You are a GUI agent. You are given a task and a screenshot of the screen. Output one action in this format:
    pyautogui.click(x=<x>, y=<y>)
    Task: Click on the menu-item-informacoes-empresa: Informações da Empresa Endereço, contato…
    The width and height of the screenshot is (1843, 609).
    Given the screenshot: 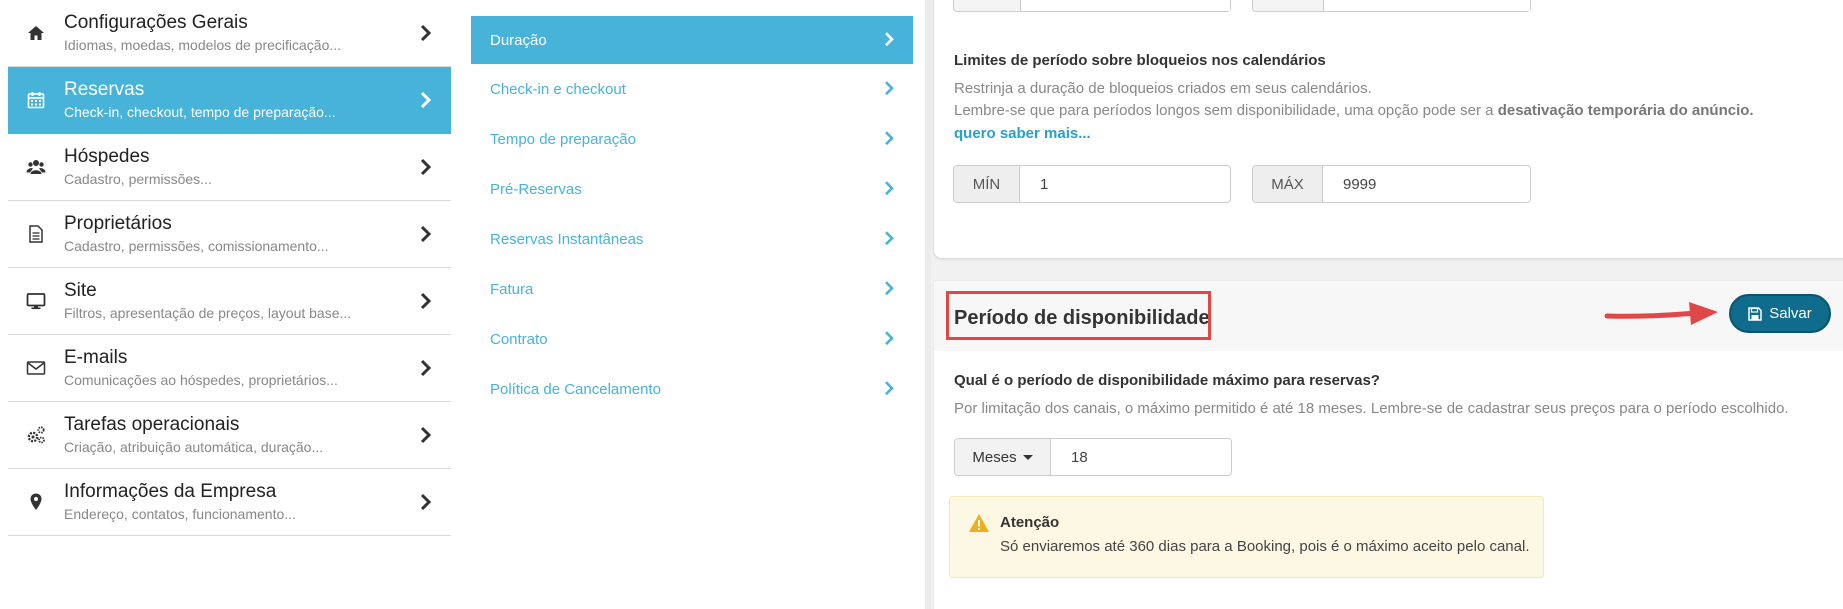 What is the action you would take?
    pyautogui.click(x=229, y=502)
    